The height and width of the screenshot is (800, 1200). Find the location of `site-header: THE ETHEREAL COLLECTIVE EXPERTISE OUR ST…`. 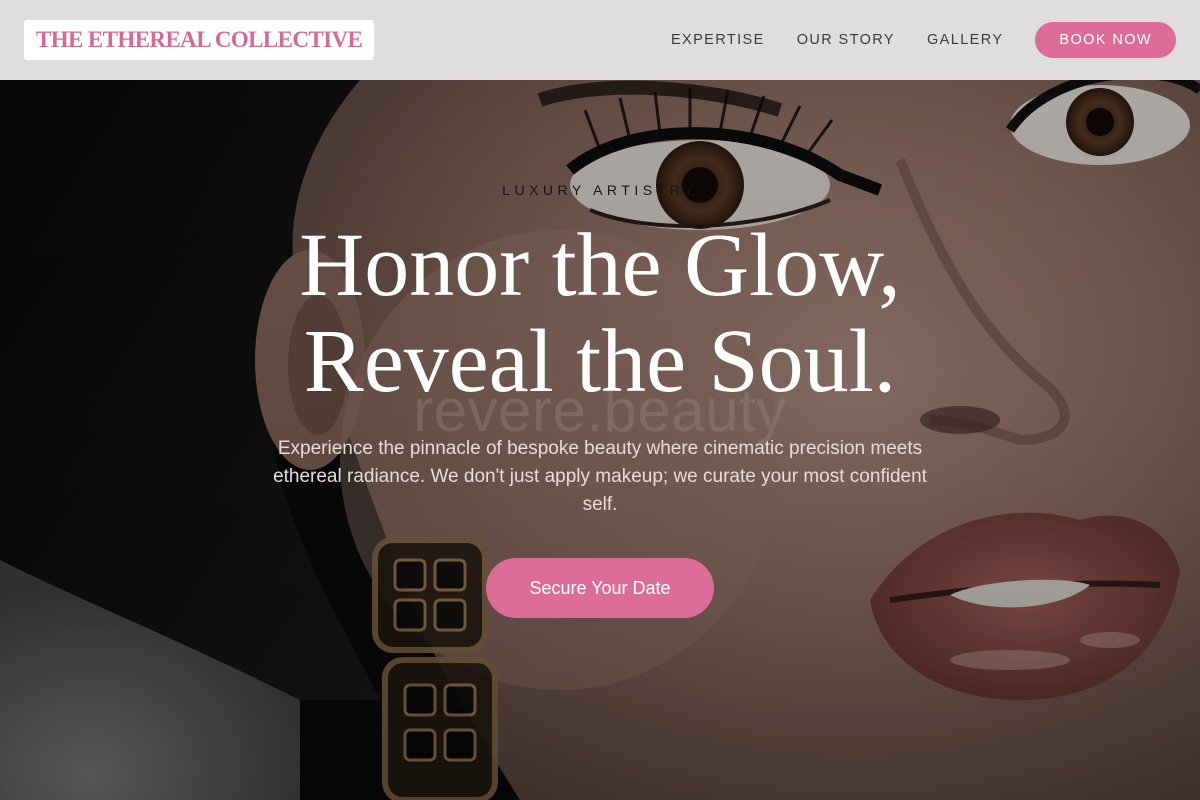

site-header: THE ETHEREAL COLLECTIVE EXPERTISE OUR ST… is located at coordinates (600, 40).